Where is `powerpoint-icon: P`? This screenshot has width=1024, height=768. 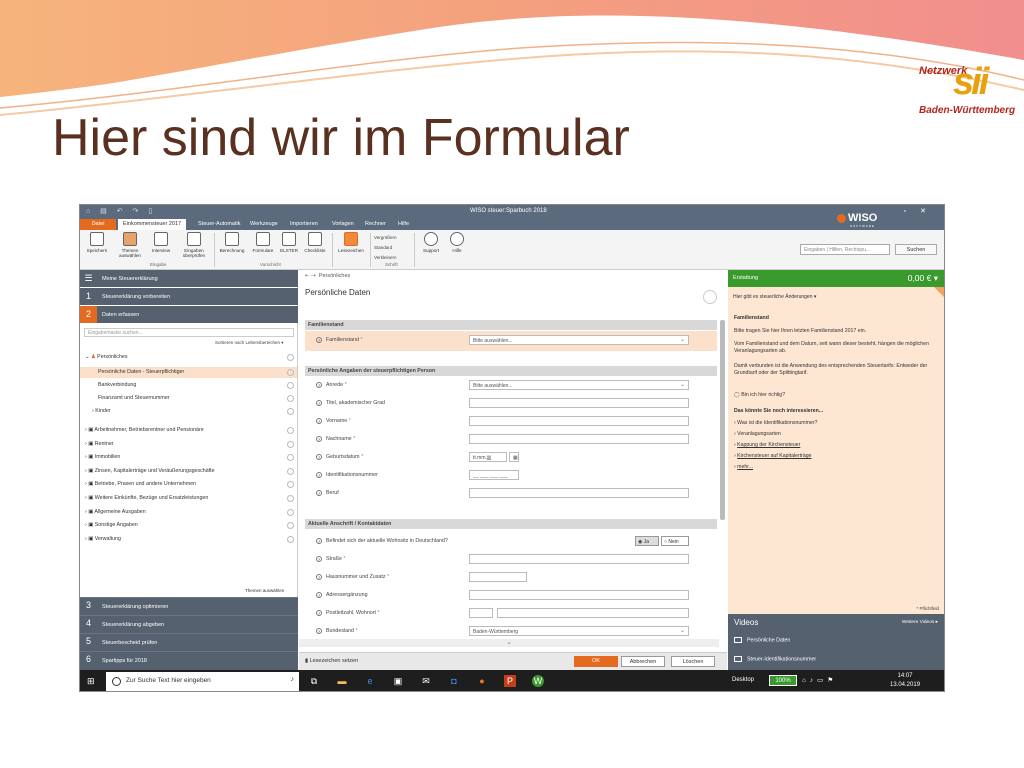 powerpoint-icon: P is located at coordinates (510, 681).